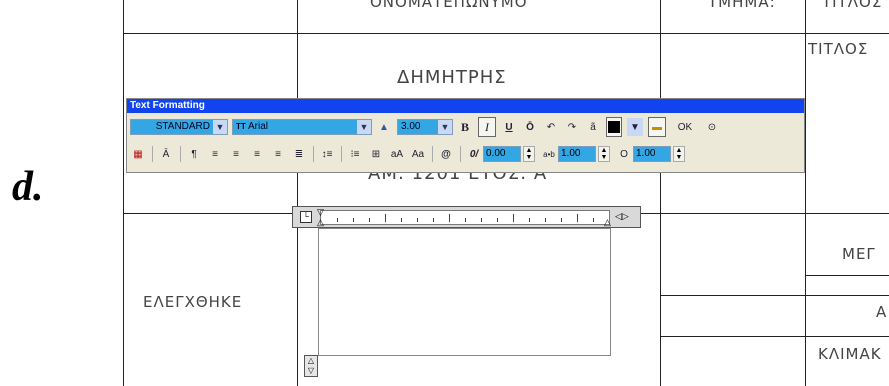  What do you see at coordinates (384, 127) in the screenshot?
I see `annotative-icon: ▲` at bounding box center [384, 127].